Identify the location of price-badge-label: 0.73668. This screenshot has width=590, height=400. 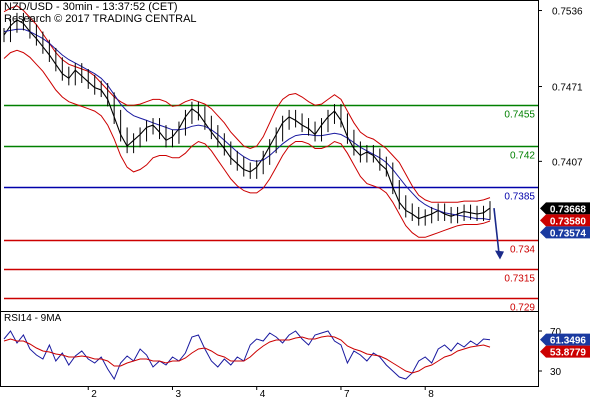
(568, 209).